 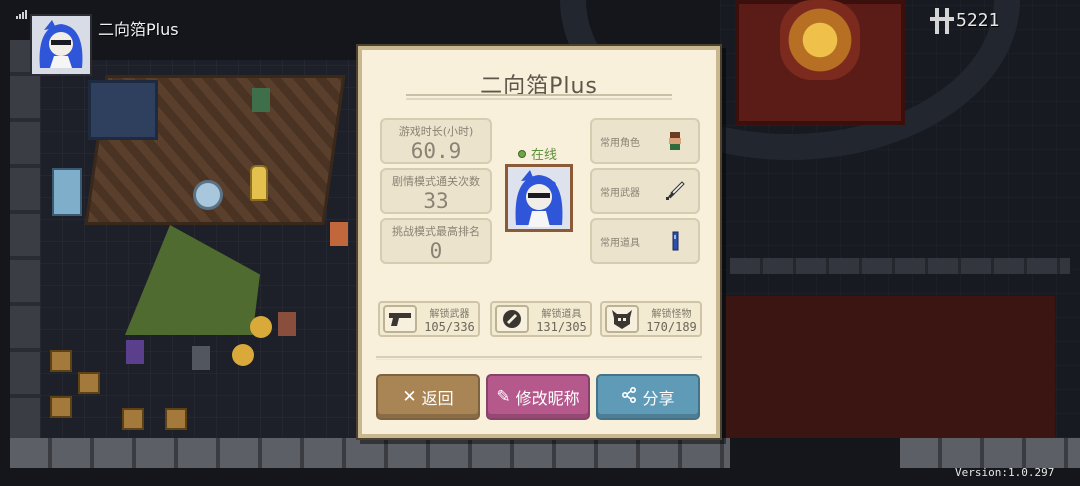 I want to click on lower-carpet, so click(x=890, y=367).